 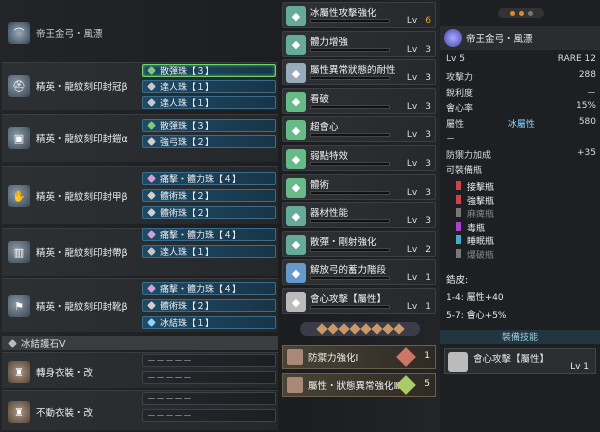 What do you see at coordinates (333, 358) in the screenshot?
I see `set-bonus-name: 防禦力強化Ⅰ` at bounding box center [333, 358].